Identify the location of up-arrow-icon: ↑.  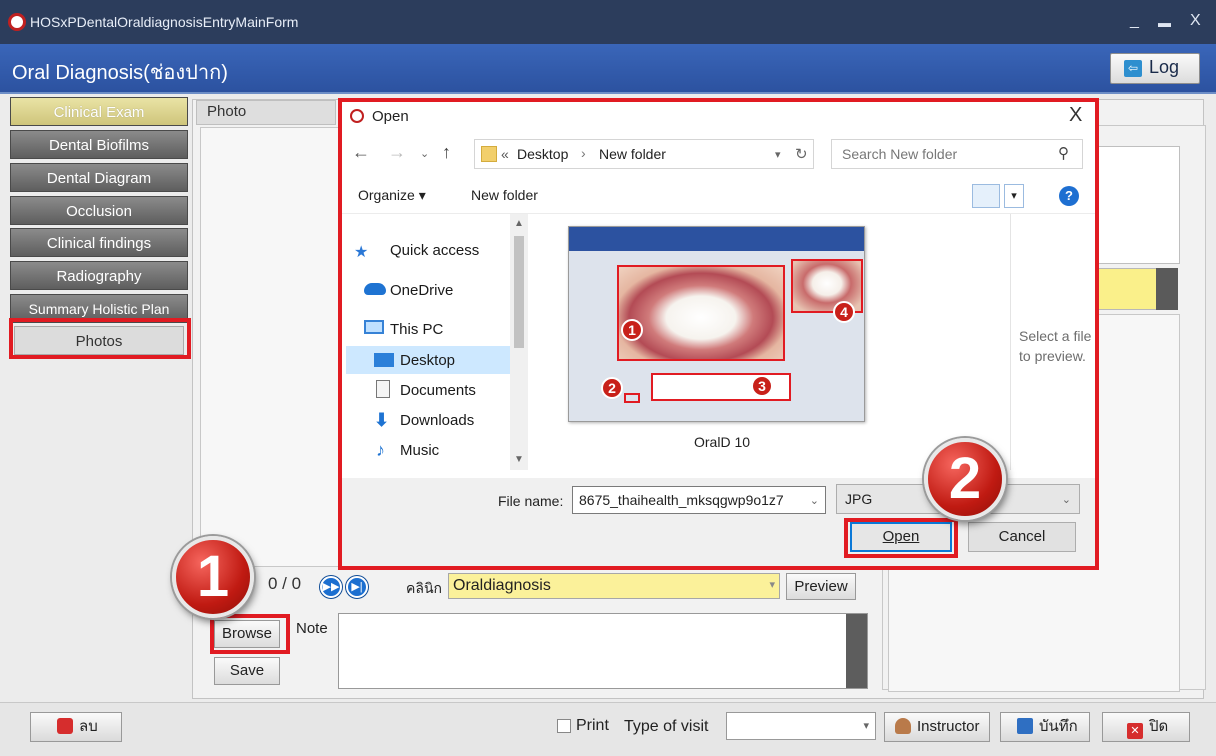
(446, 152).